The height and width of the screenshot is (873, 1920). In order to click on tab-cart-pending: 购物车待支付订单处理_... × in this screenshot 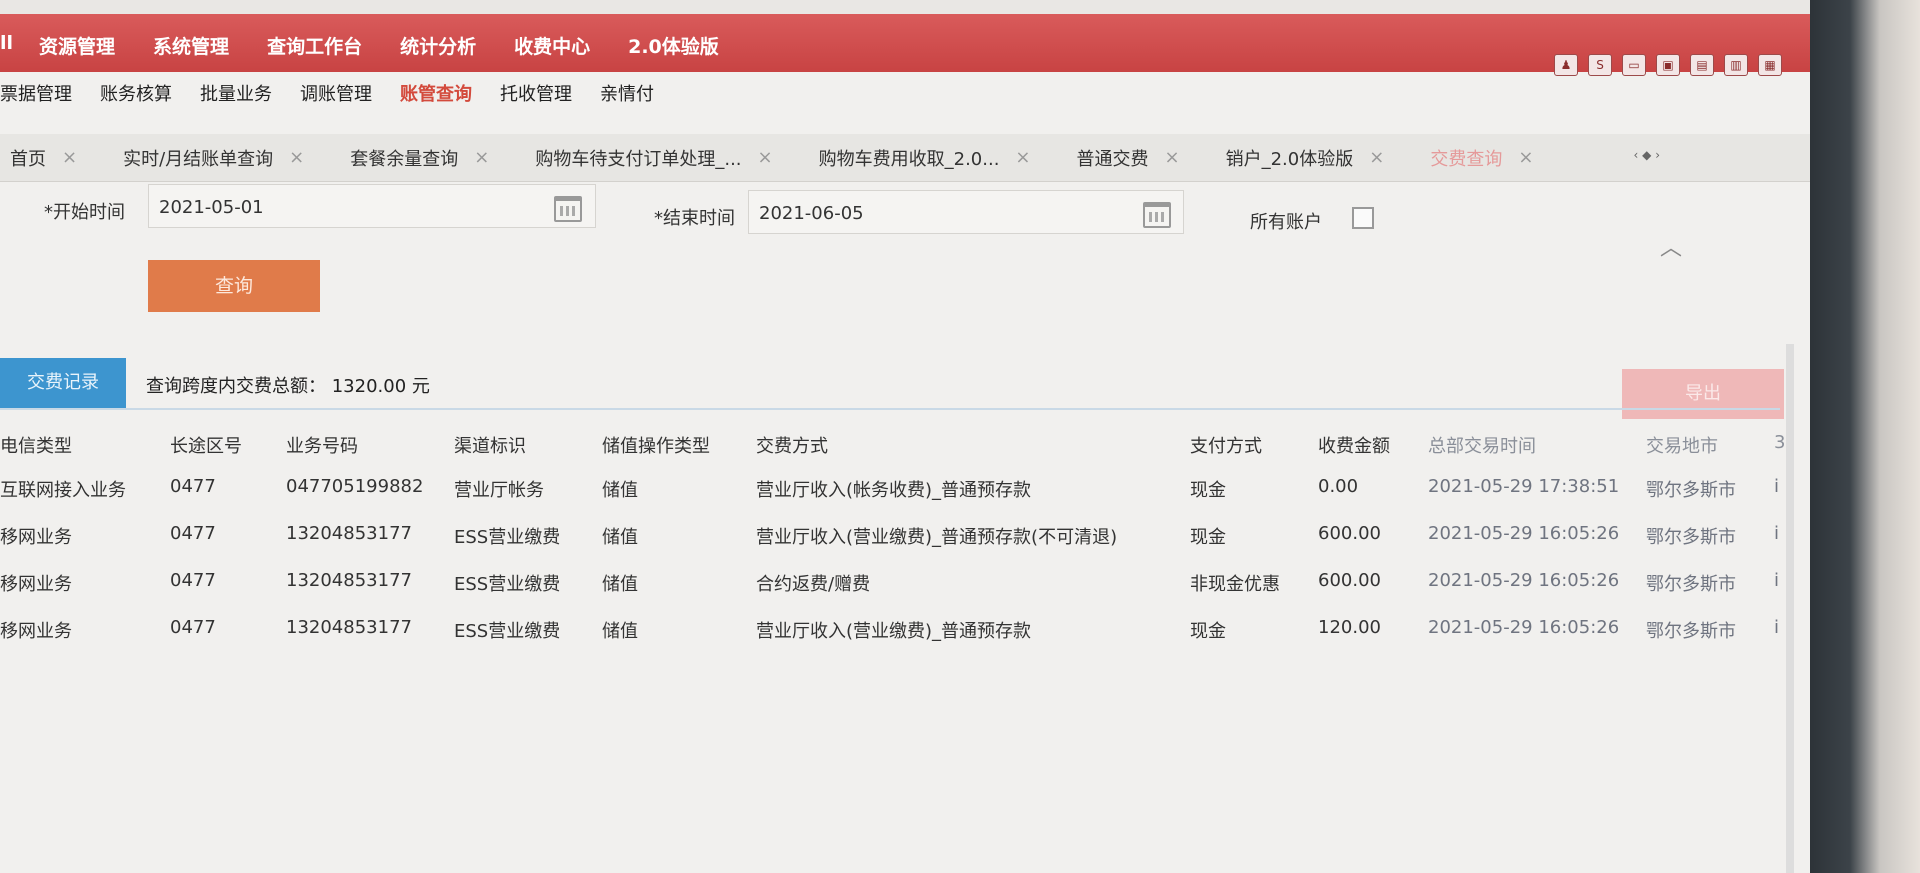, I will do `click(666, 158)`.